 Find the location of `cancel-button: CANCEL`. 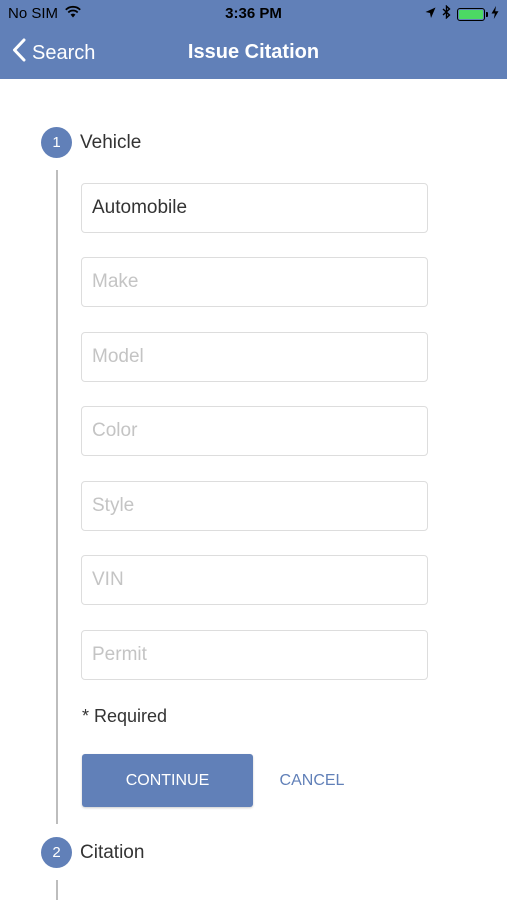

cancel-button: CANCEL is located at coordinates (312, 780).